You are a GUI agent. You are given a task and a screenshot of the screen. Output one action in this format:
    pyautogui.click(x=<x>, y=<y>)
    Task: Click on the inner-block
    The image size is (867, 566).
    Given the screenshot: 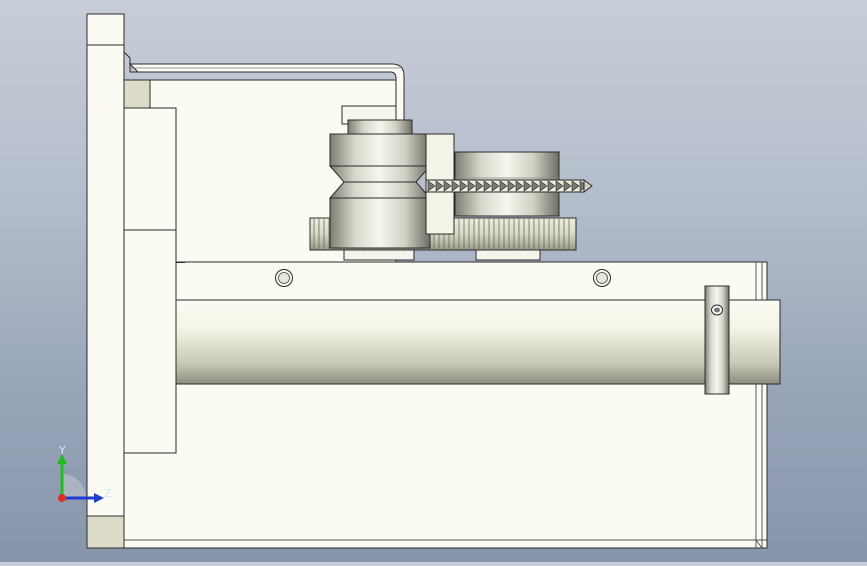 What is the action you would take?
    pyautogui.click(x=150, y=280)
    